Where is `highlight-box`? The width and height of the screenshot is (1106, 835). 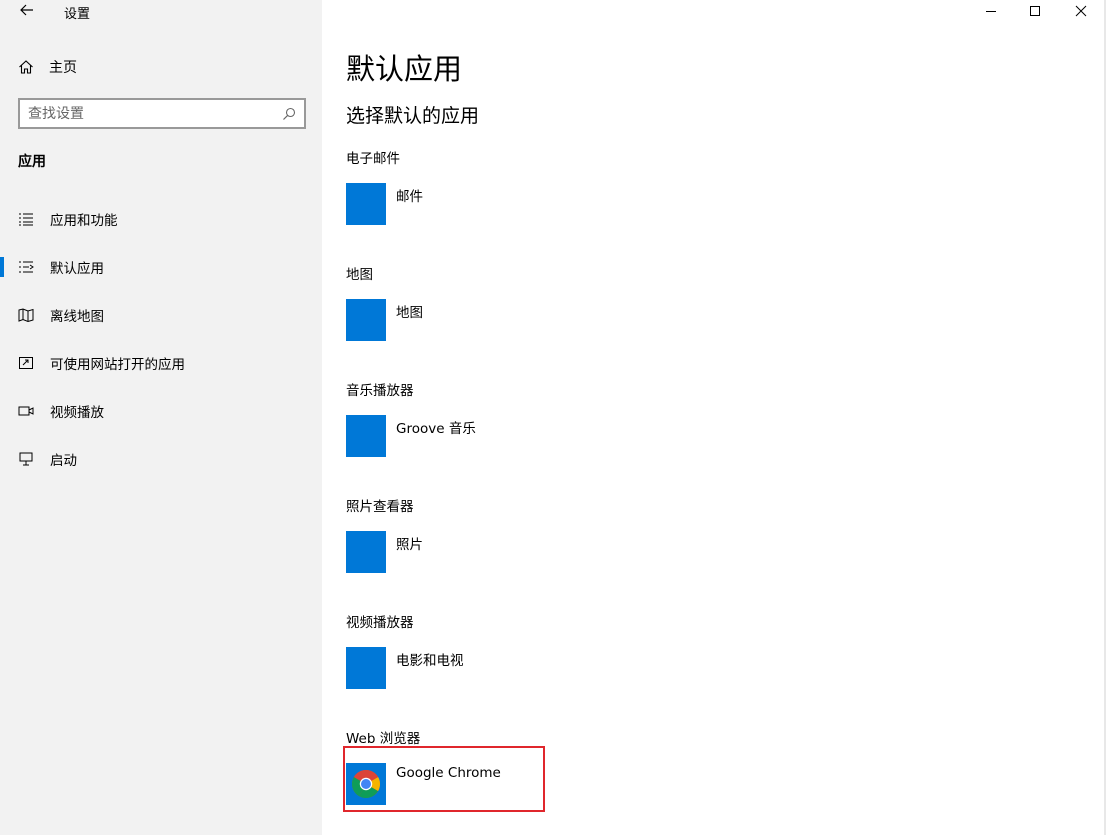 highlight-box is located at coordinates (444, 779).